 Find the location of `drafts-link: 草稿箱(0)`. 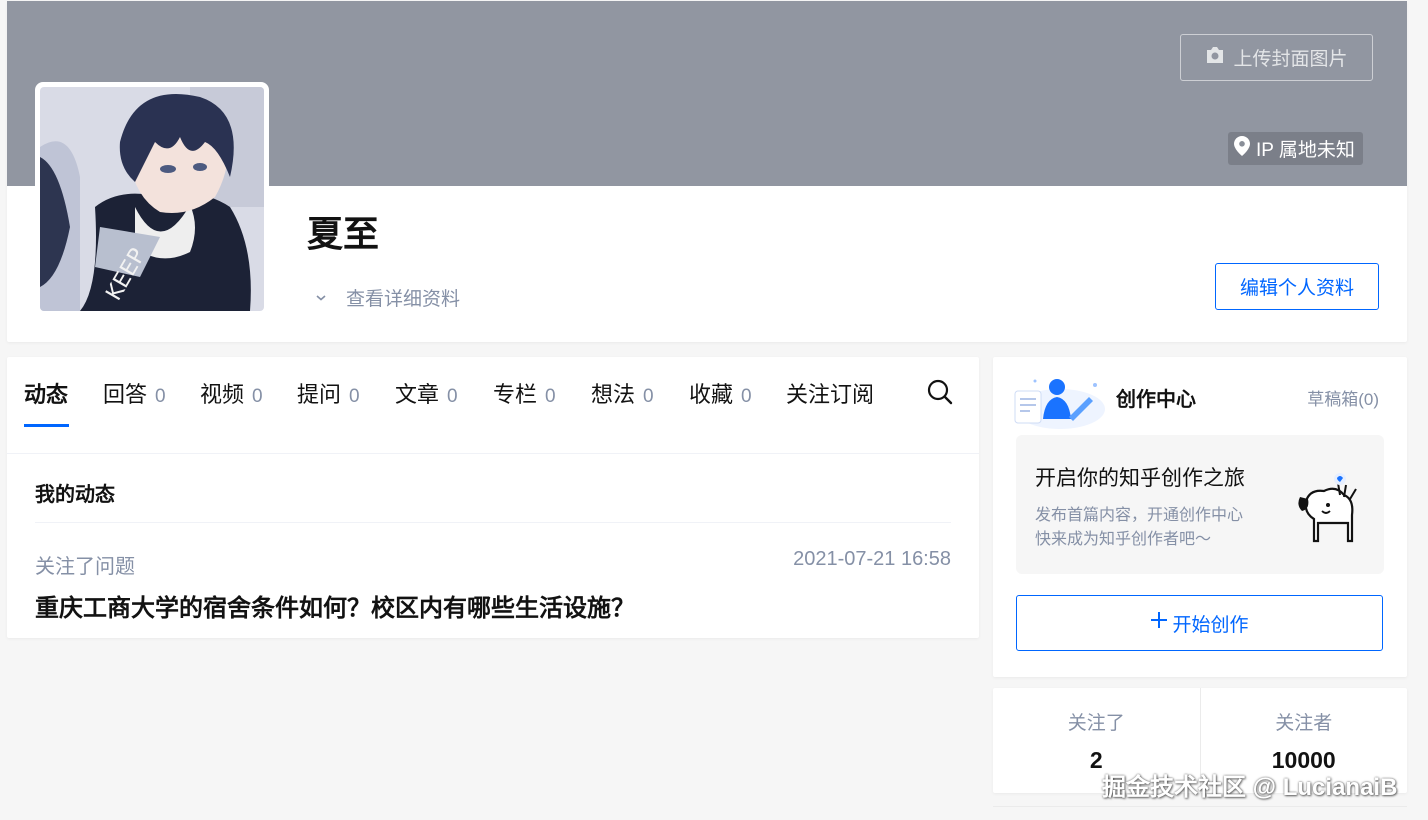

drafts-link: 草稿箱(0) is located at coordinates (1343, 397).